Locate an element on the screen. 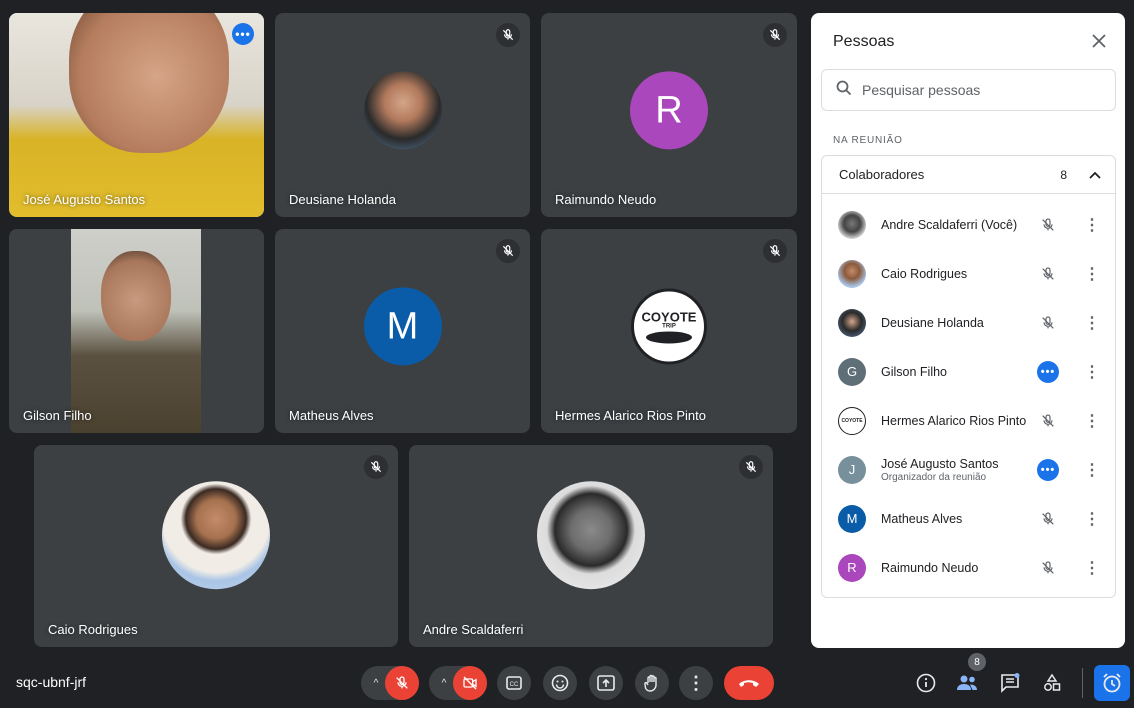 This screenshot has width=1134, height=708. chevron-up-icon is located at coordinates (1095, 174).